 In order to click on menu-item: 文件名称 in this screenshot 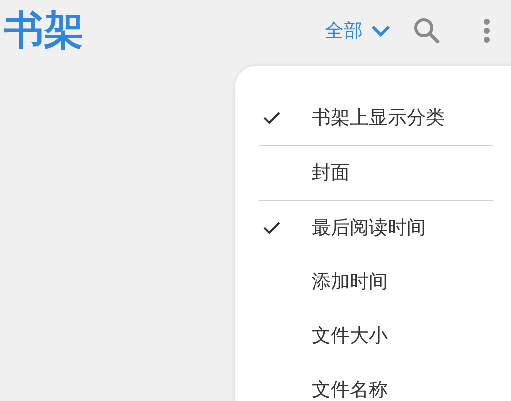, I will do `click(373, 382)`.